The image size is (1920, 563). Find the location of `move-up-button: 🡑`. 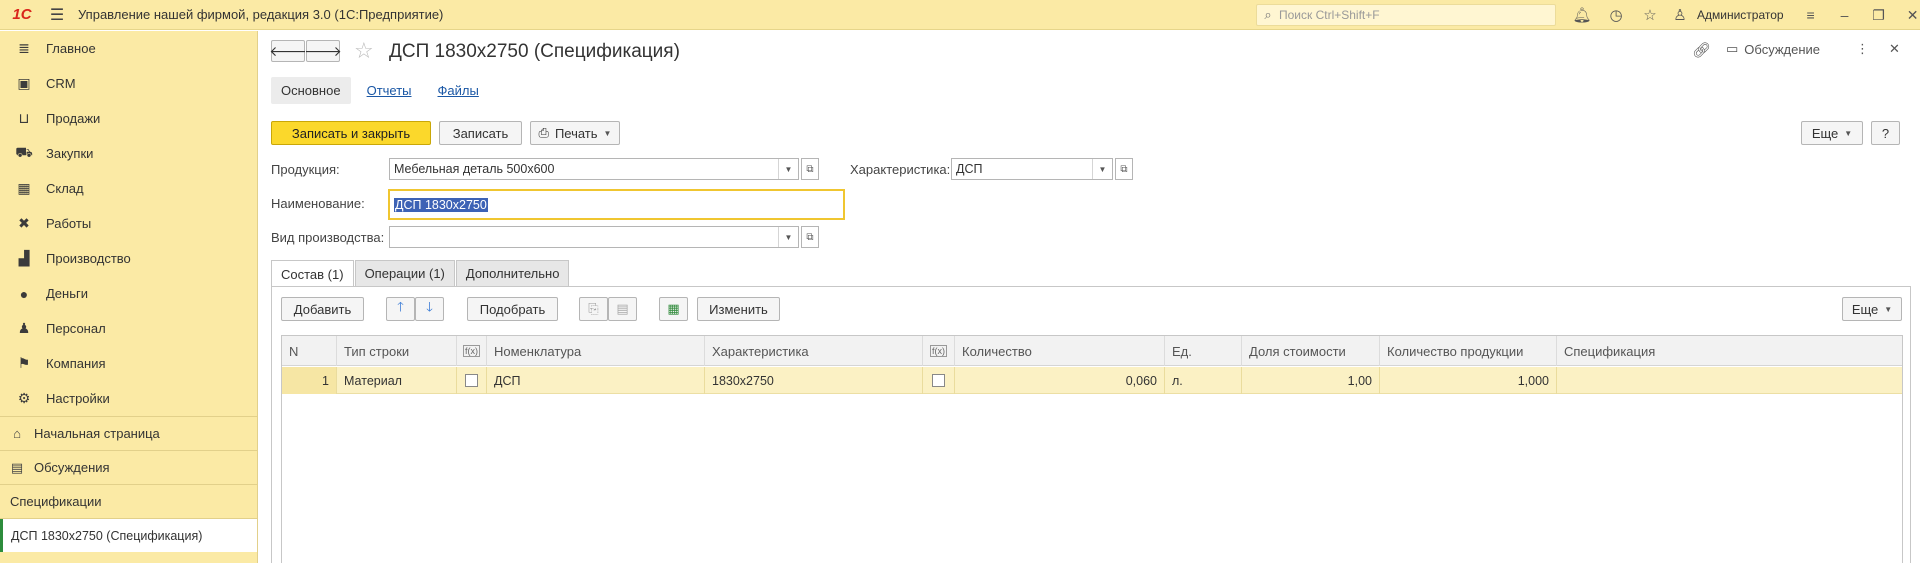

move-up-button: 🡑 is located at coordinates (400, 309).